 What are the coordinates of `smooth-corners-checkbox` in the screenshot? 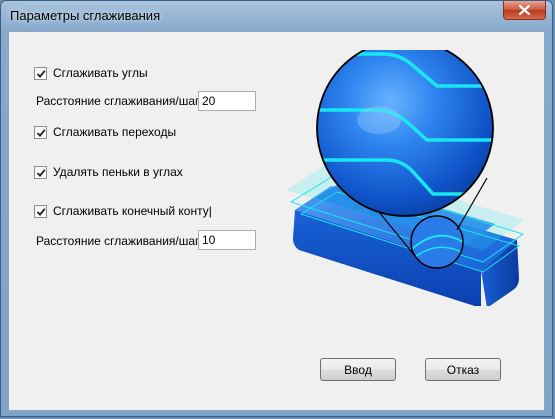 It's located at (40, 73).